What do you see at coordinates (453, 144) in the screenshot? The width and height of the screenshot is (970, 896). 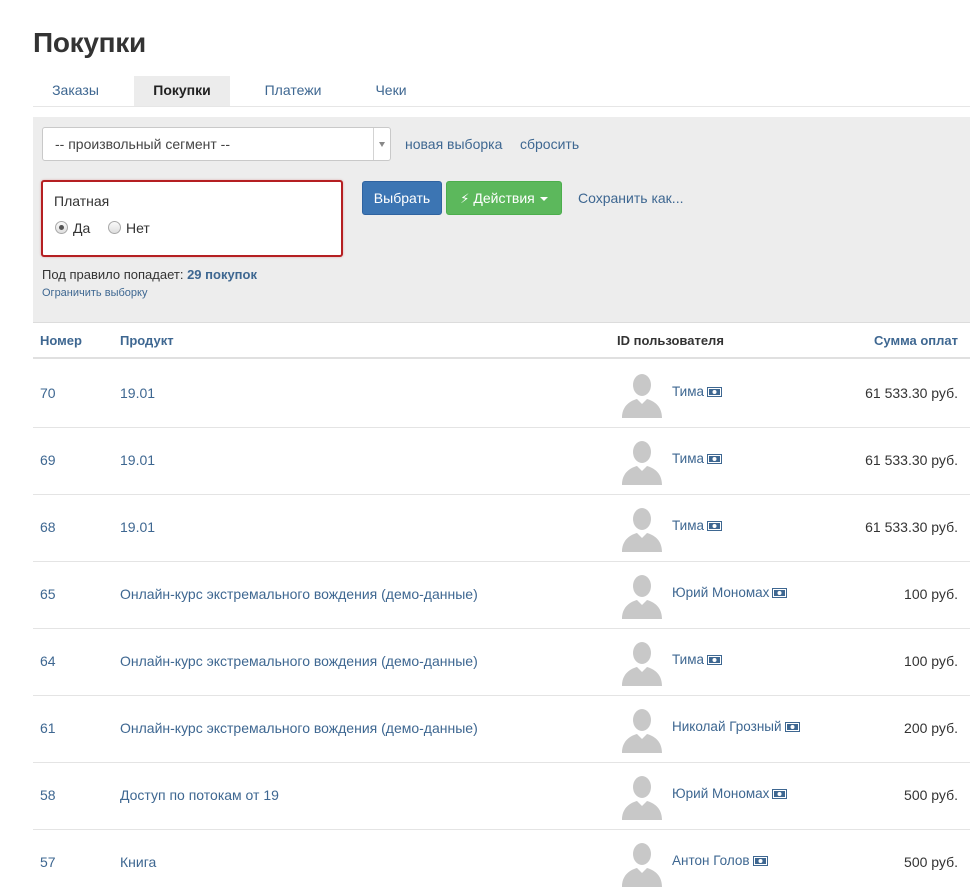 I see `new-selection-link: новая выборка` at bounding box center [453, 144].